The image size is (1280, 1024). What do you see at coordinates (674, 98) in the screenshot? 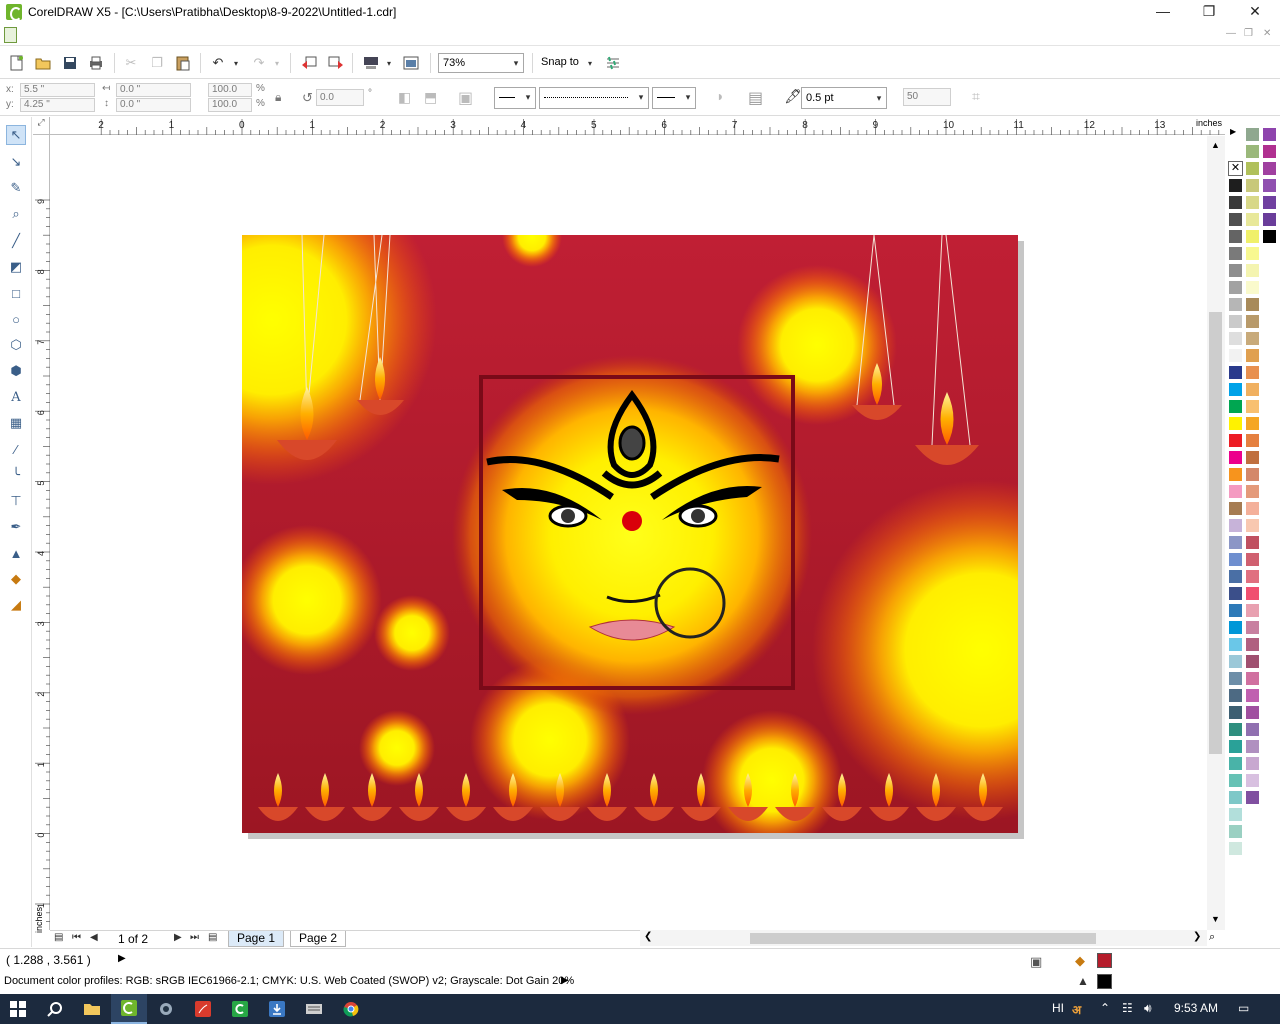
I see `end-arrowhead-select: ▾` at bounding box center [674, 98].